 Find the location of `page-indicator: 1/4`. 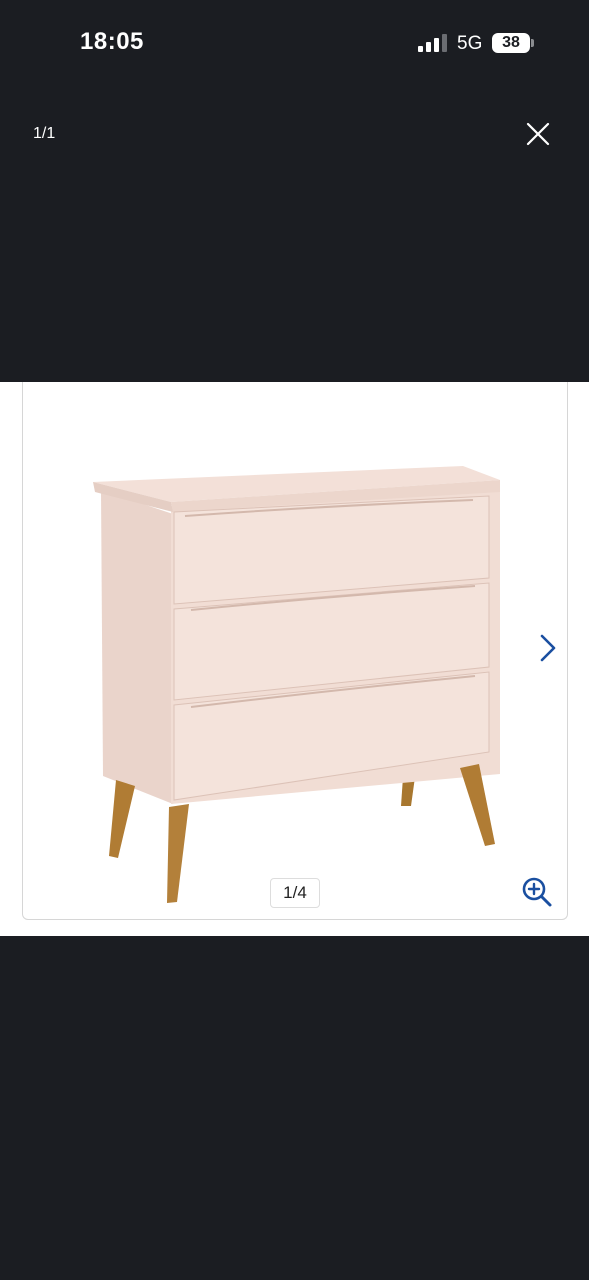

page-indicator: 1/4 is located at coordinates (295, 893).